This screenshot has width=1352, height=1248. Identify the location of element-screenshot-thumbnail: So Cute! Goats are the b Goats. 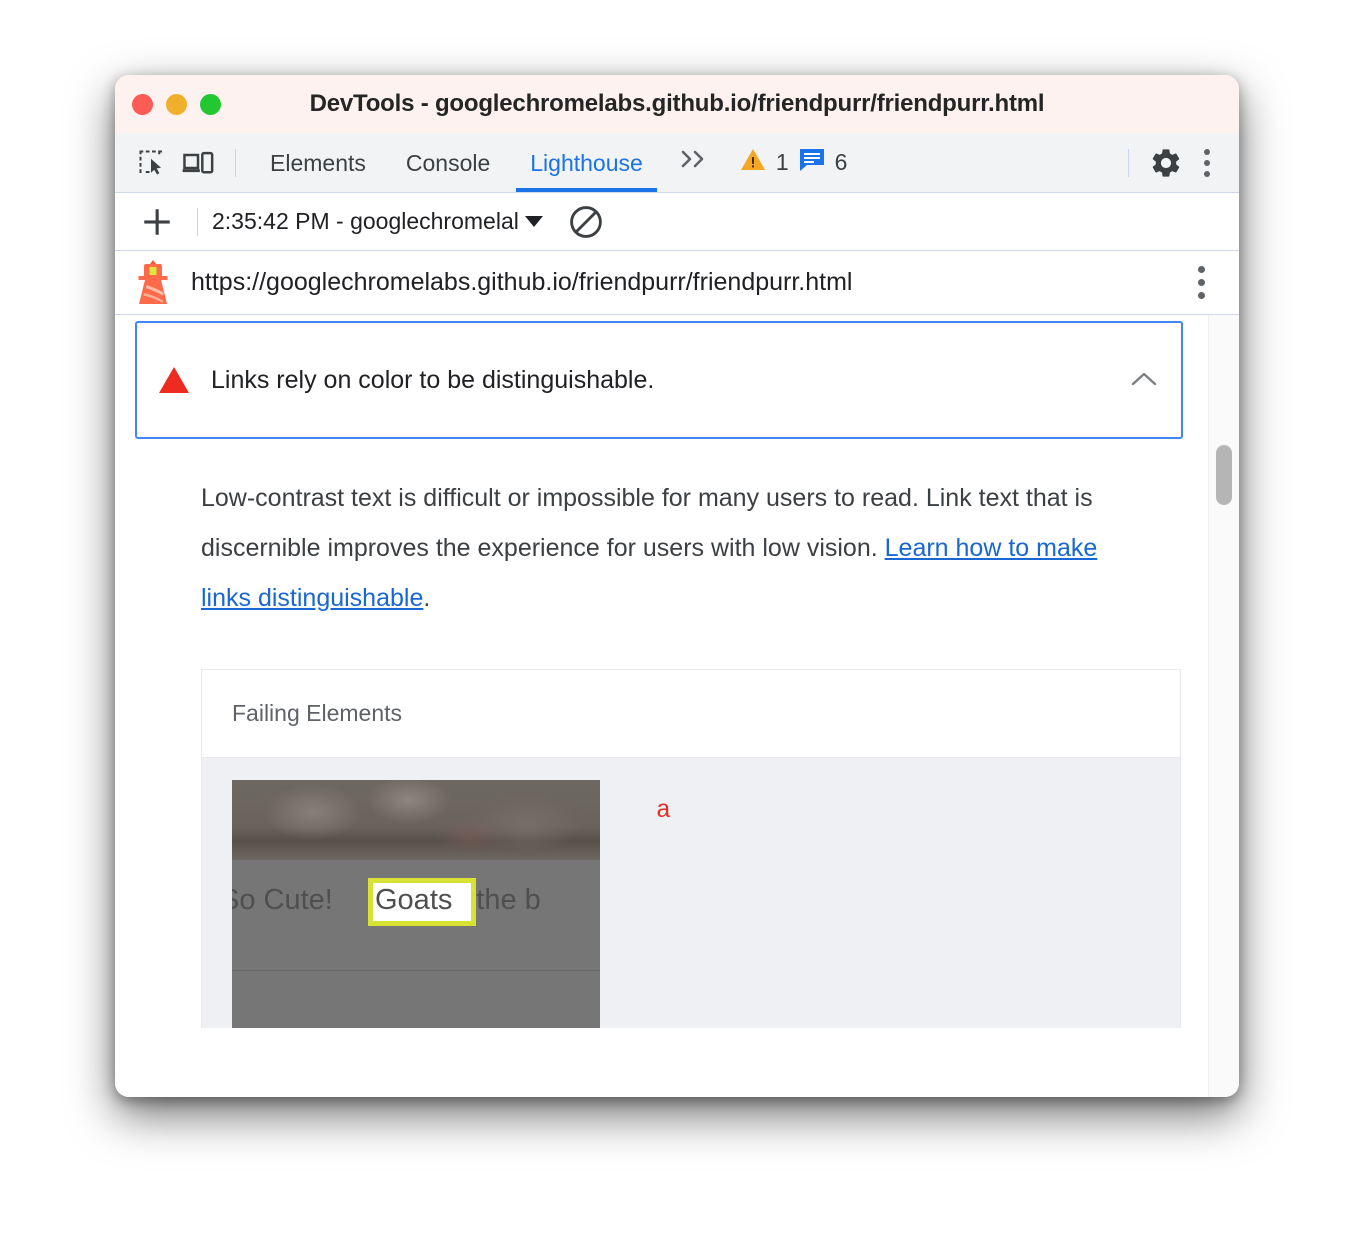
(416, 904).